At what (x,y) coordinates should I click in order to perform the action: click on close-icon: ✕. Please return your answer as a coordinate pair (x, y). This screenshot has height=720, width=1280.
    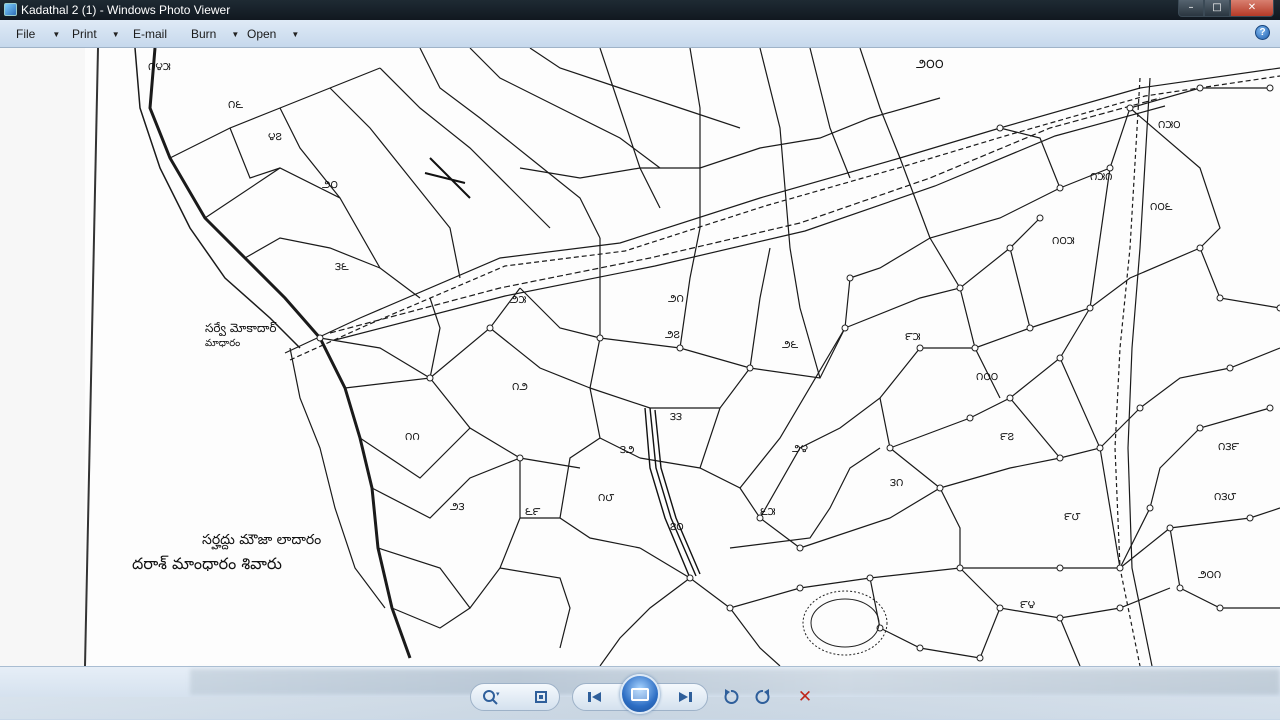
    Looking at the image, I should click on (1252, 7).